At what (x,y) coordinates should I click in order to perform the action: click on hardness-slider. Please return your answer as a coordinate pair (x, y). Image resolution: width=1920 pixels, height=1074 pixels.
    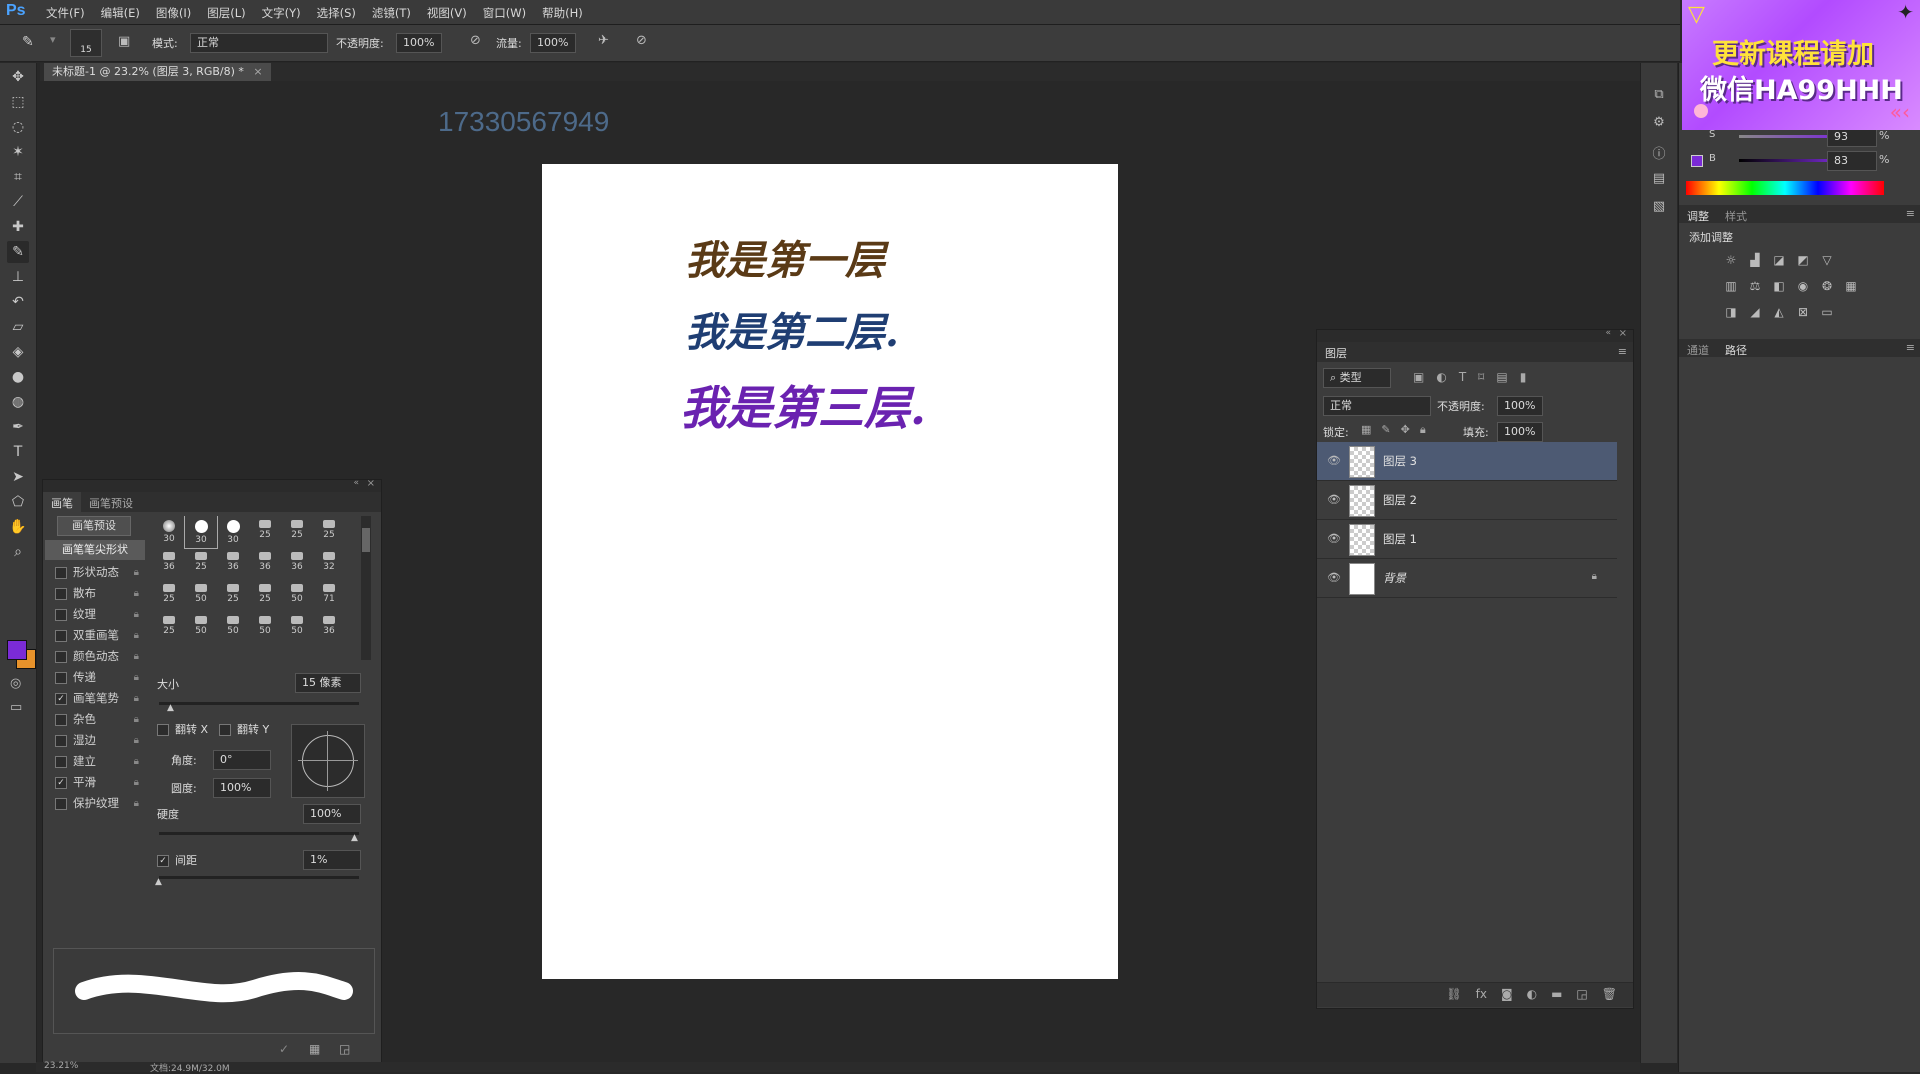
    Looking at the image, I should click on (259, 833).